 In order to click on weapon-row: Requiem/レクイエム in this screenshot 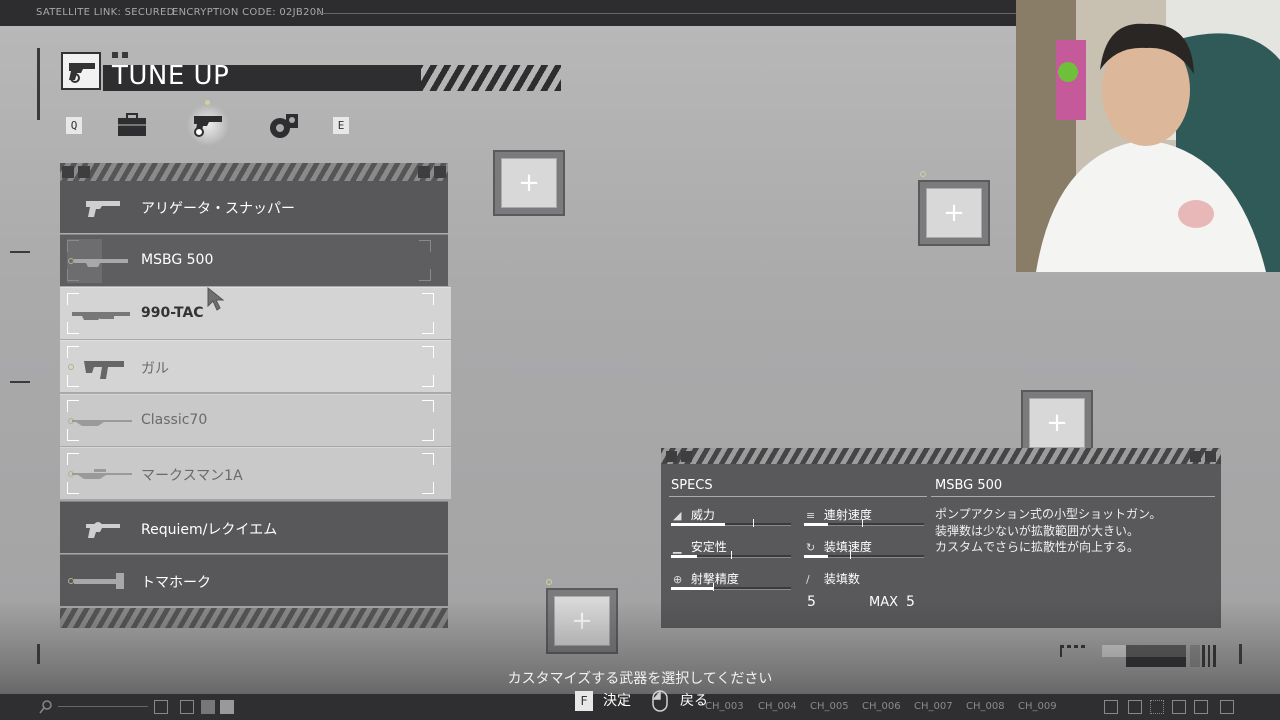, I will do `click(254, 527)`.